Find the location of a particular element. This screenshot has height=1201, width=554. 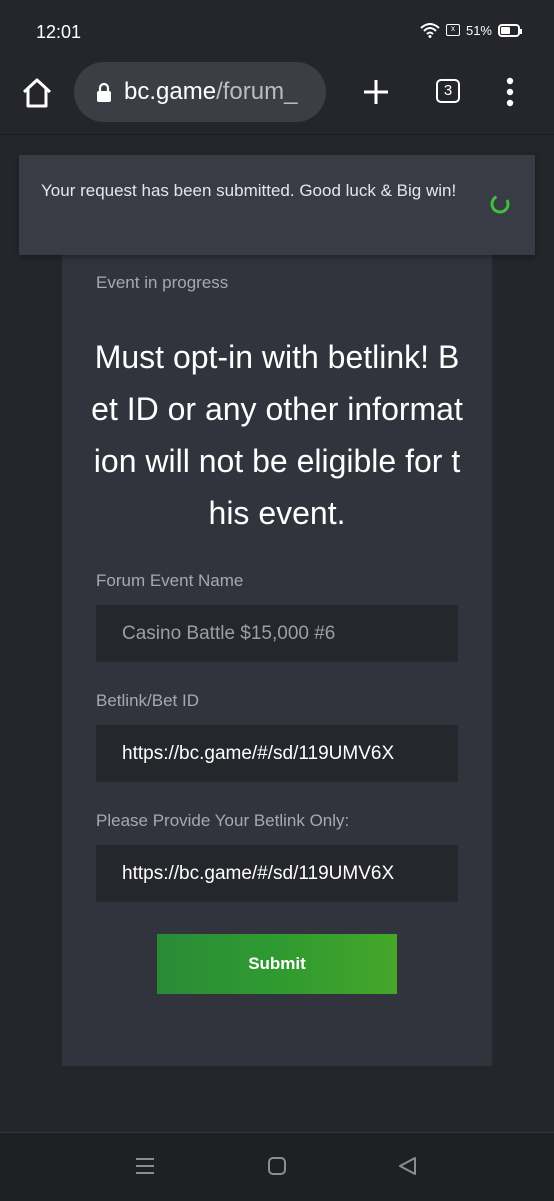

home-nav-icon is located at coordinates (277, 1166).